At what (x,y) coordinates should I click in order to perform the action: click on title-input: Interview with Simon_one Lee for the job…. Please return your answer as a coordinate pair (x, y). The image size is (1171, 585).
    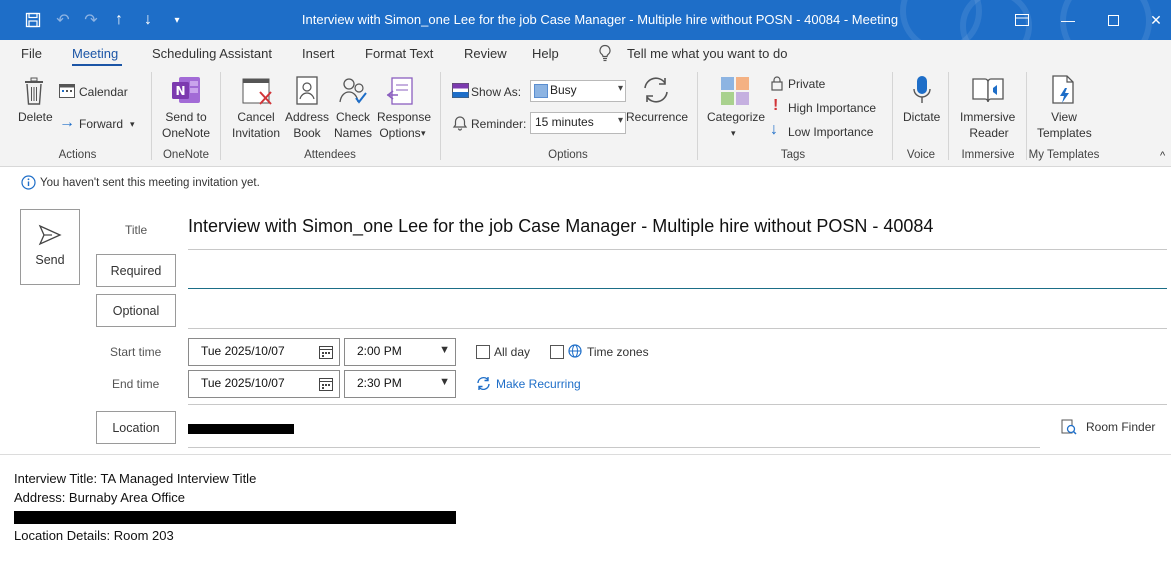
    Looking at the image, I should click on (560, 226).